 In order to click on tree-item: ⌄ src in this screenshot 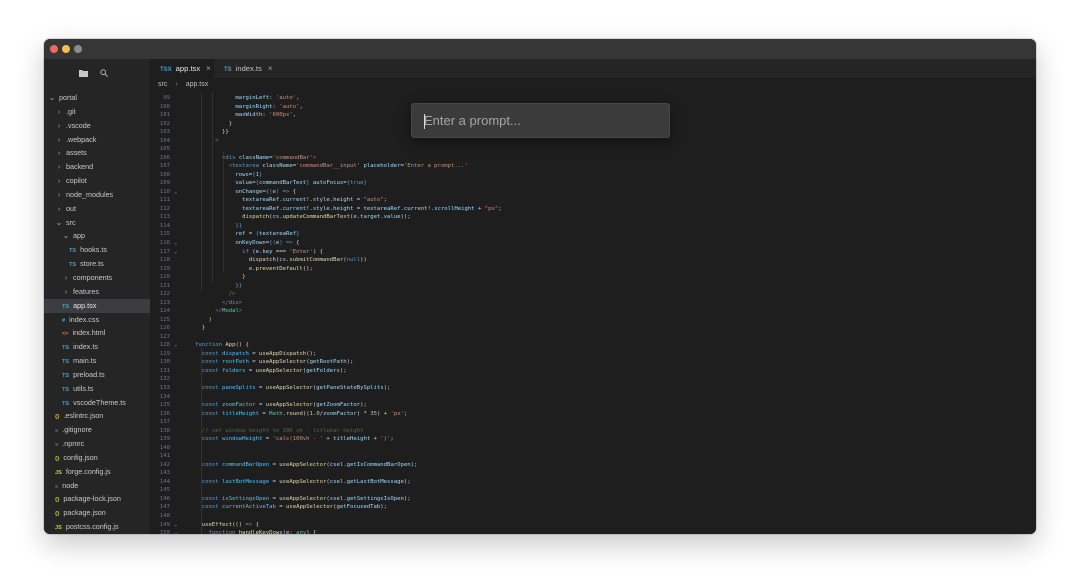, I will do `click(97, 223)`.